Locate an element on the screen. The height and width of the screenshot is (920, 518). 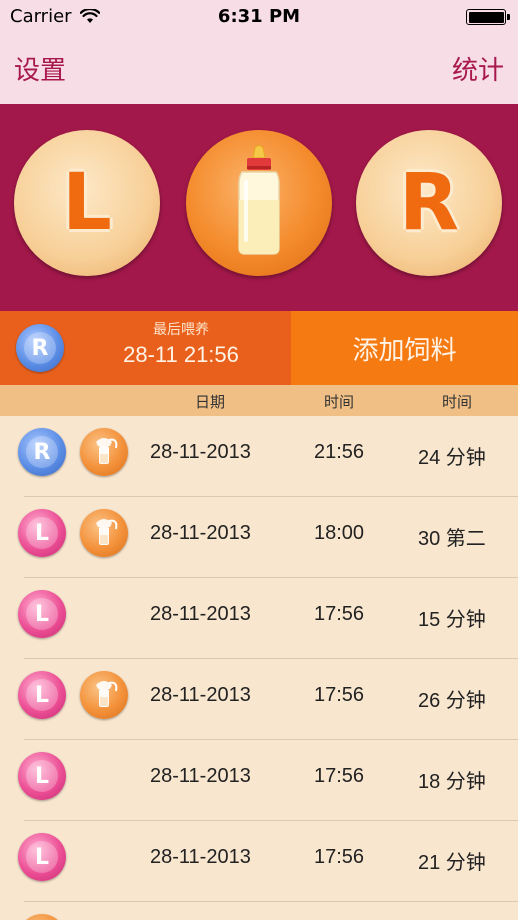
table-row: L 28-11-2013 17:56 21 分钟 is located at coordinates (268, 861).